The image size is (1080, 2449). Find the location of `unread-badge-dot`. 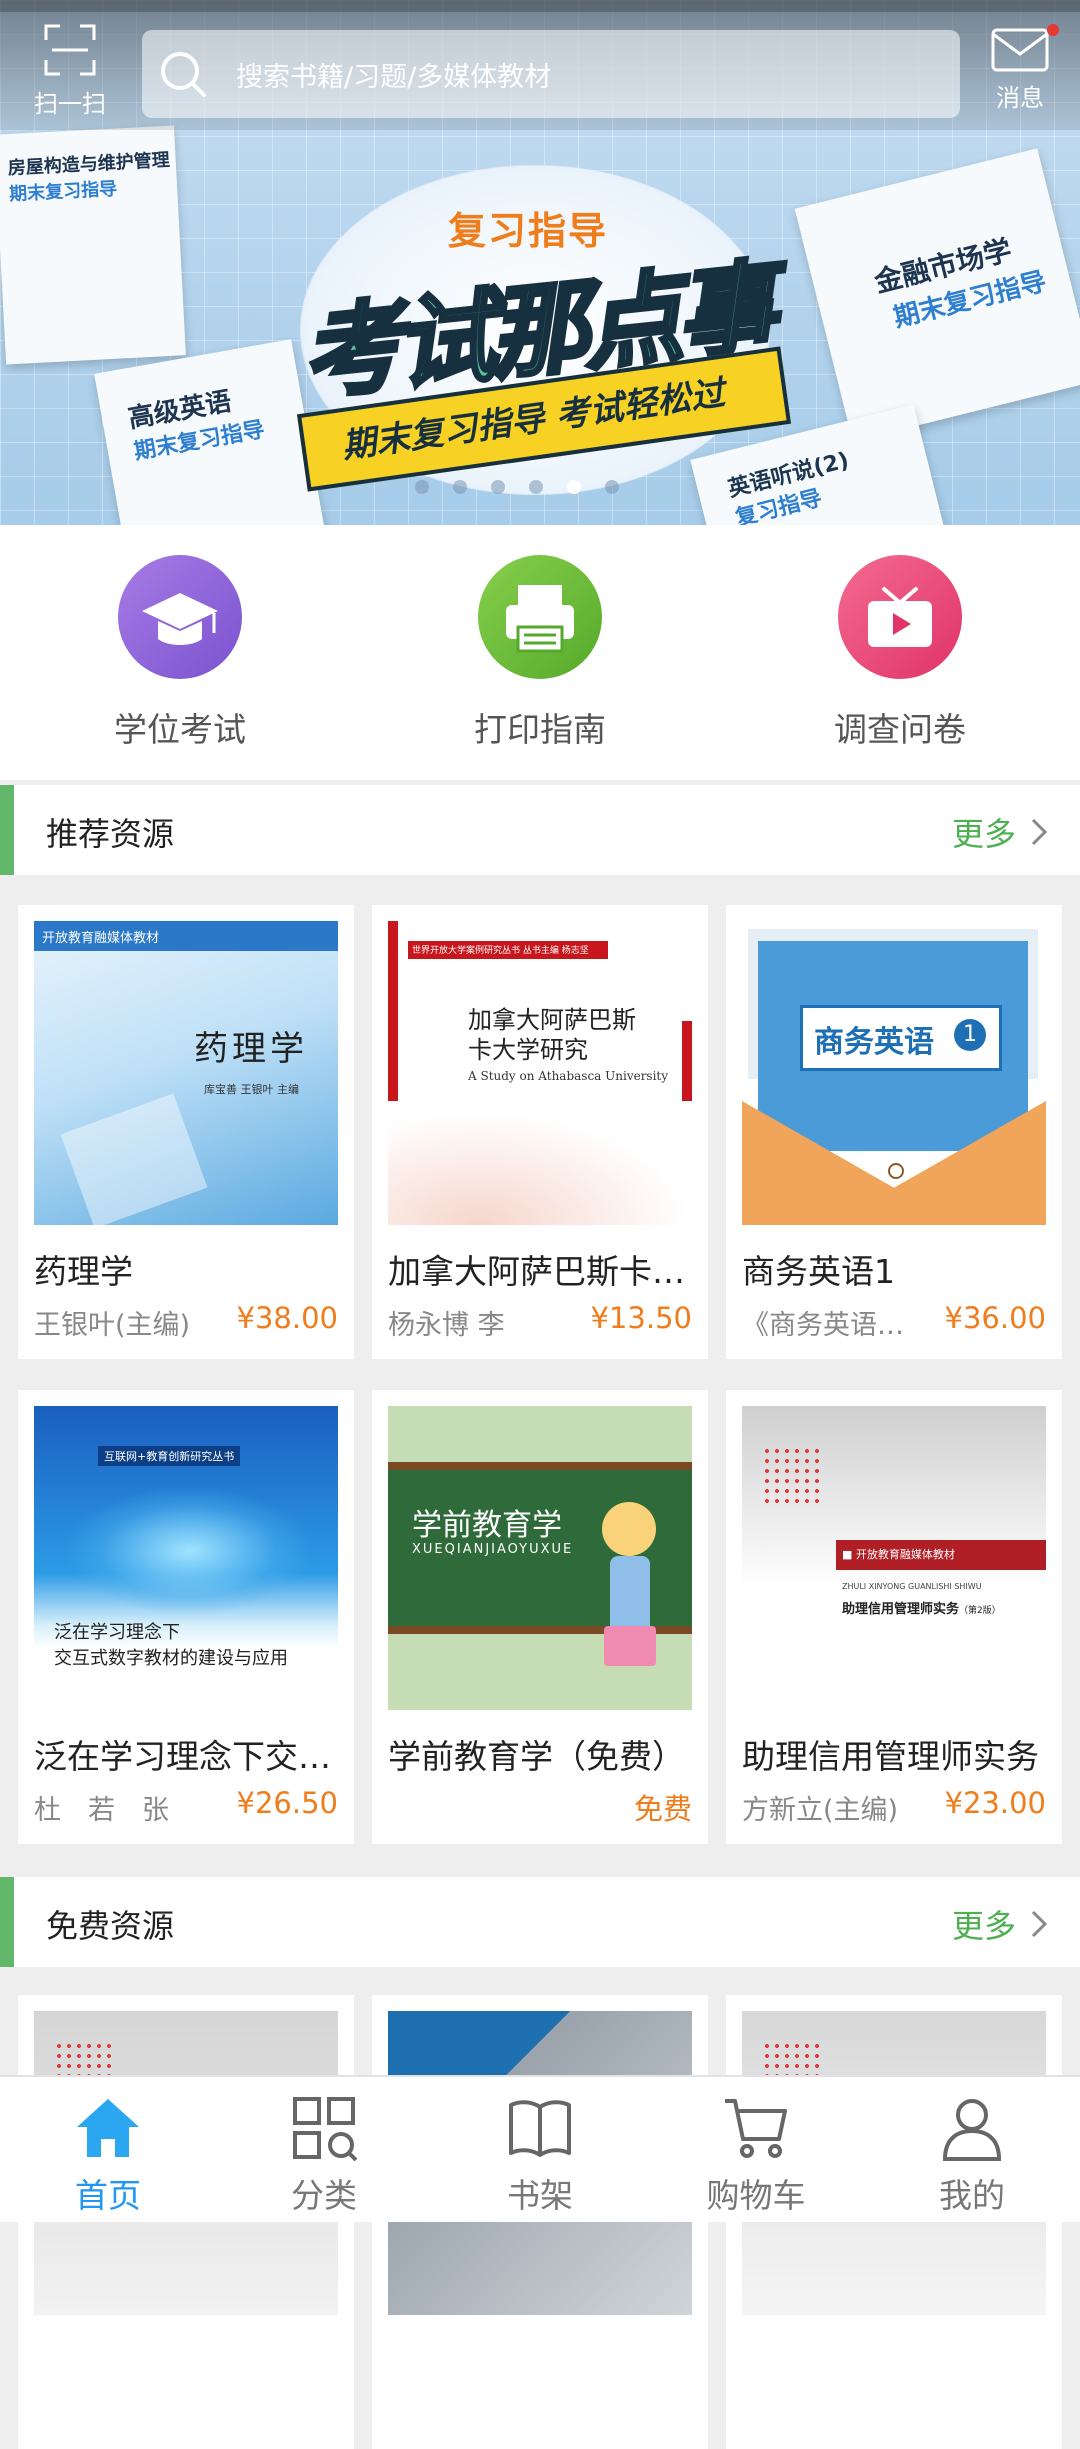

unread-badge-dot is located at coordinates (1053, 30).